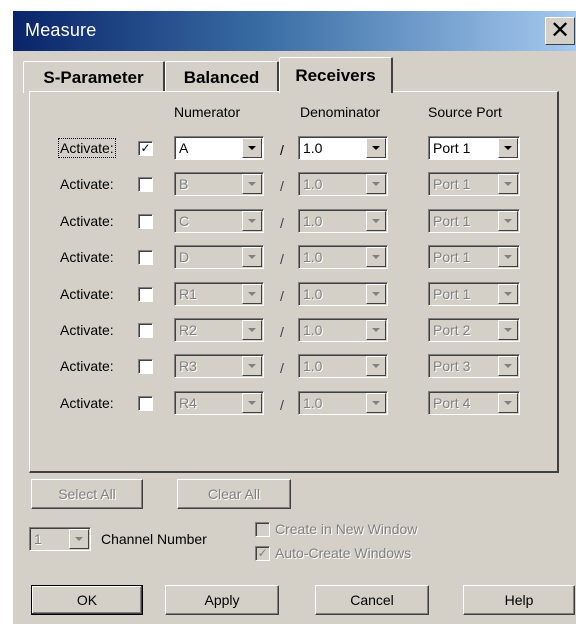 This screenshot has width=576, height=624. Describe the element at coordinates (219, 366) in the screenshot. I see `numerator-select: R3` at that location.